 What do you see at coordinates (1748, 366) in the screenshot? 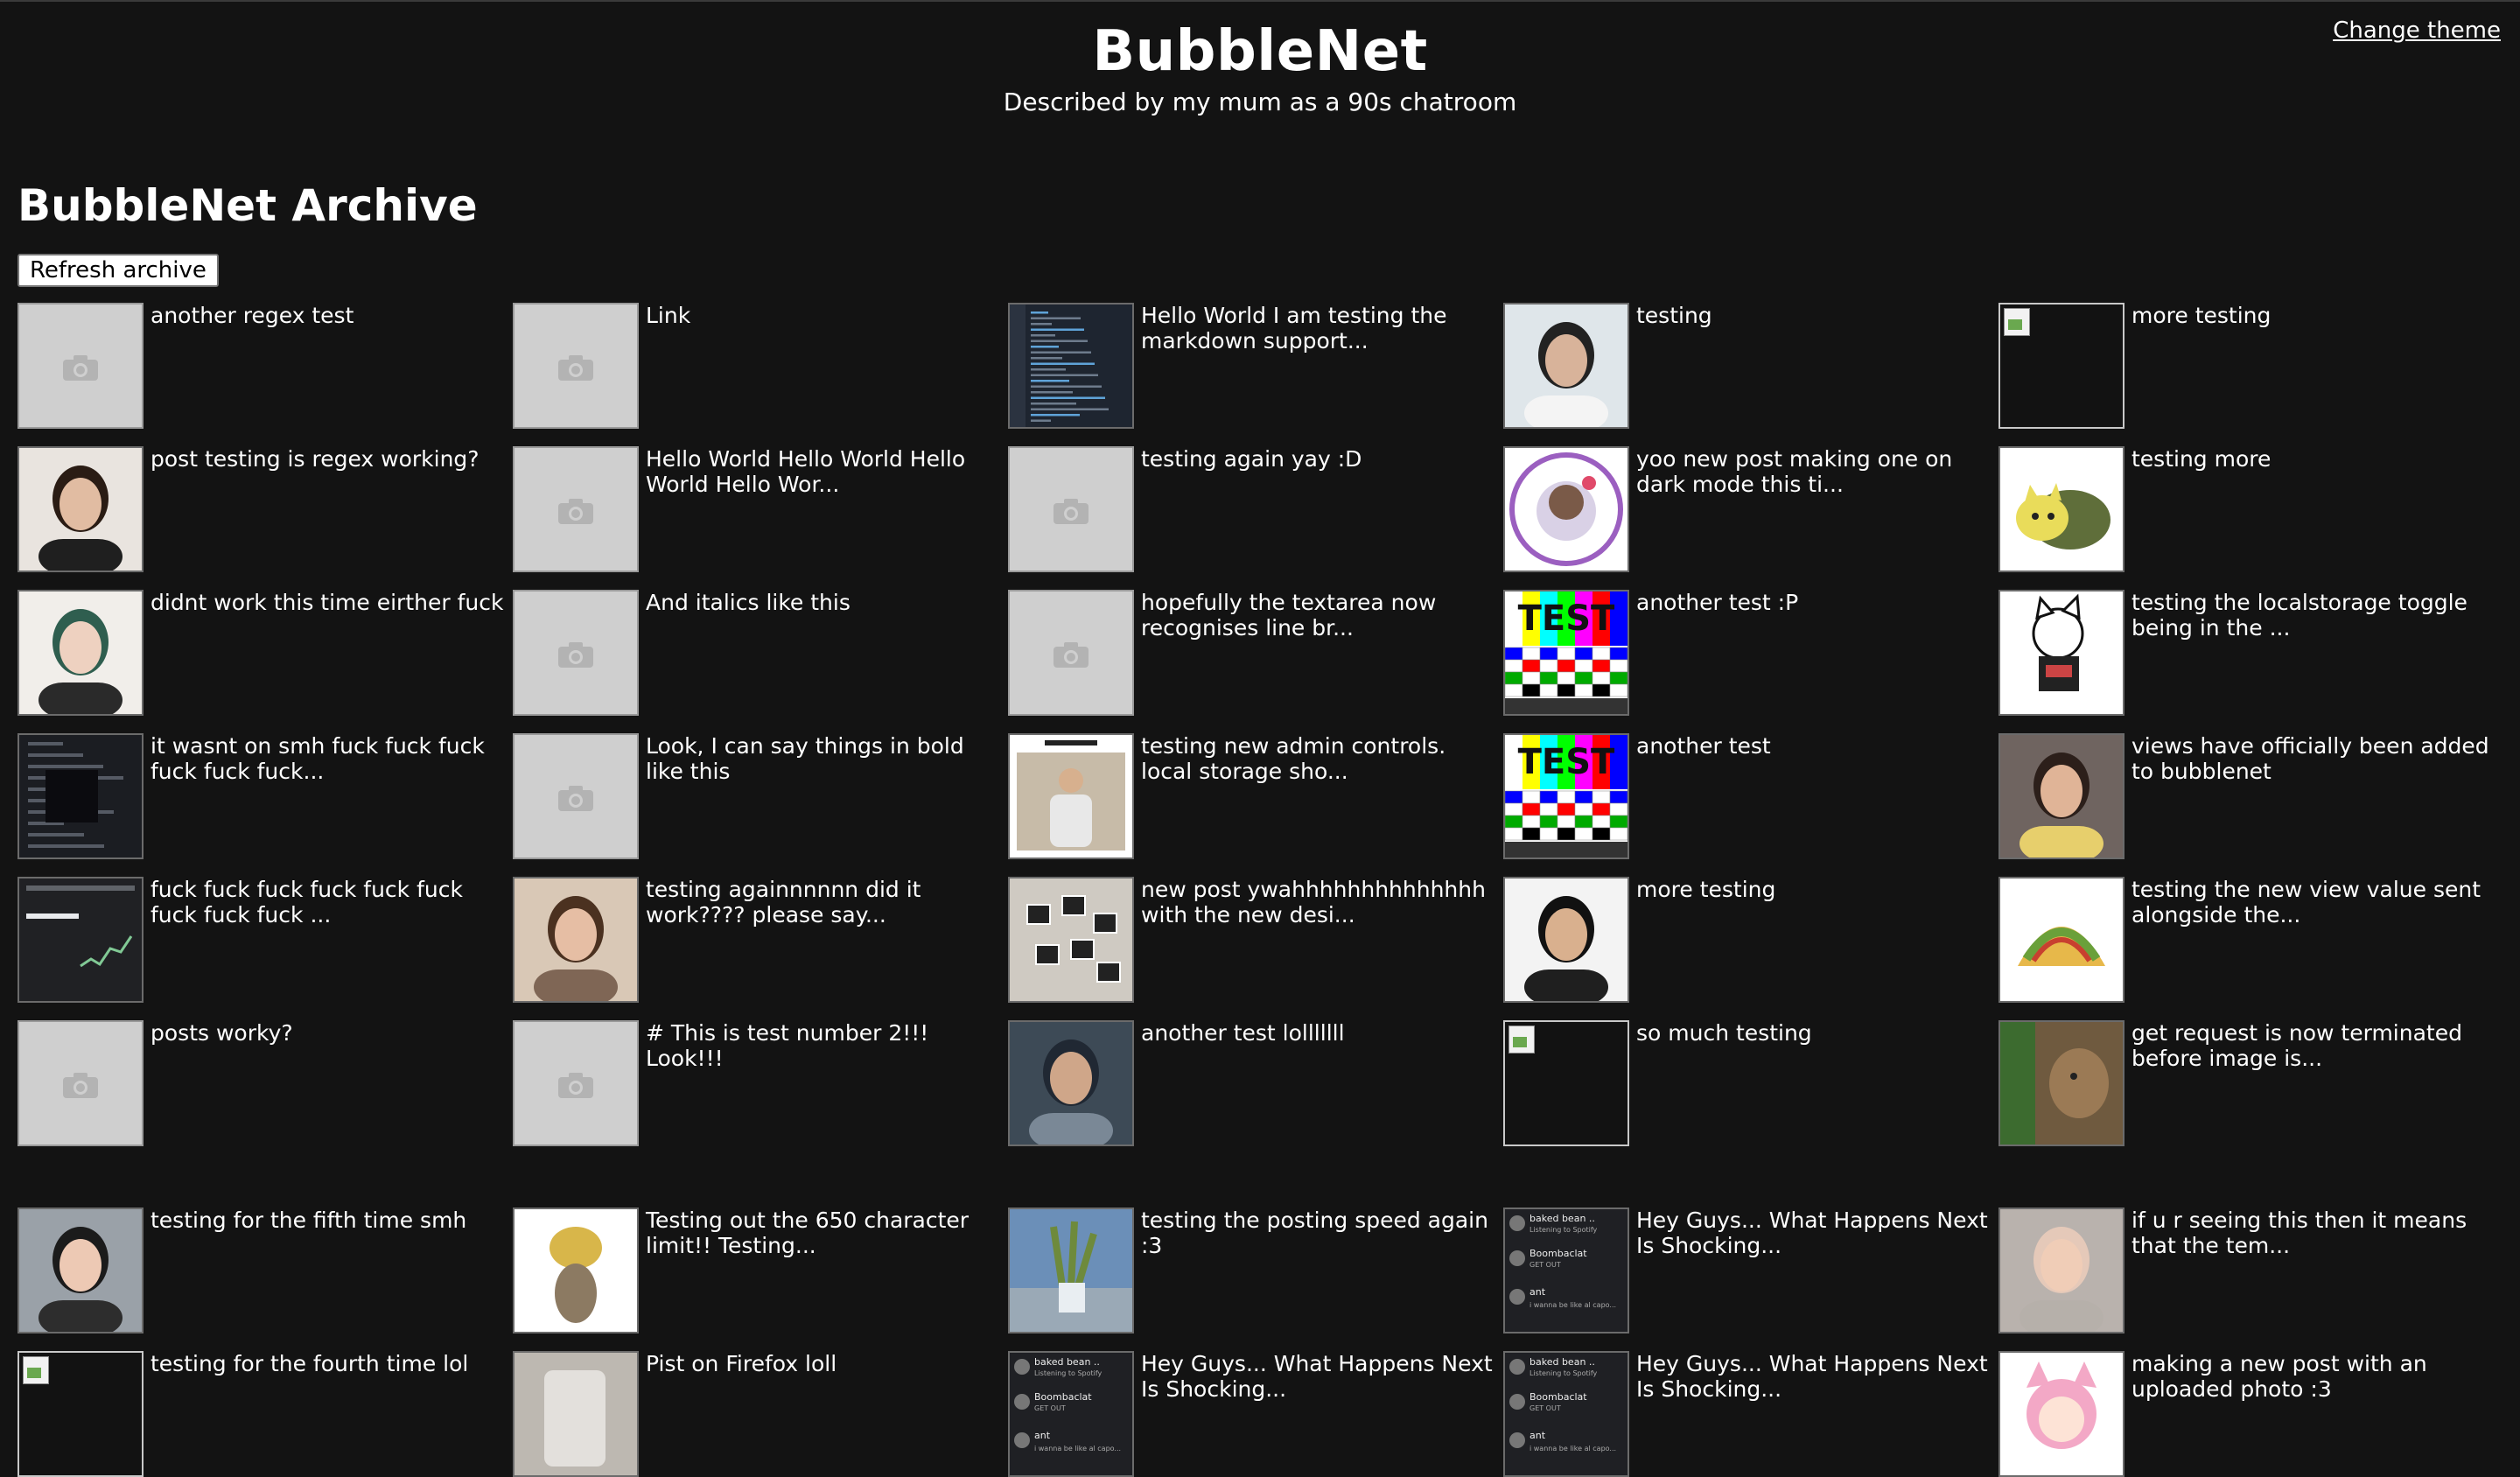
I see `post-item: testing` at bounding box center [1748, 366].